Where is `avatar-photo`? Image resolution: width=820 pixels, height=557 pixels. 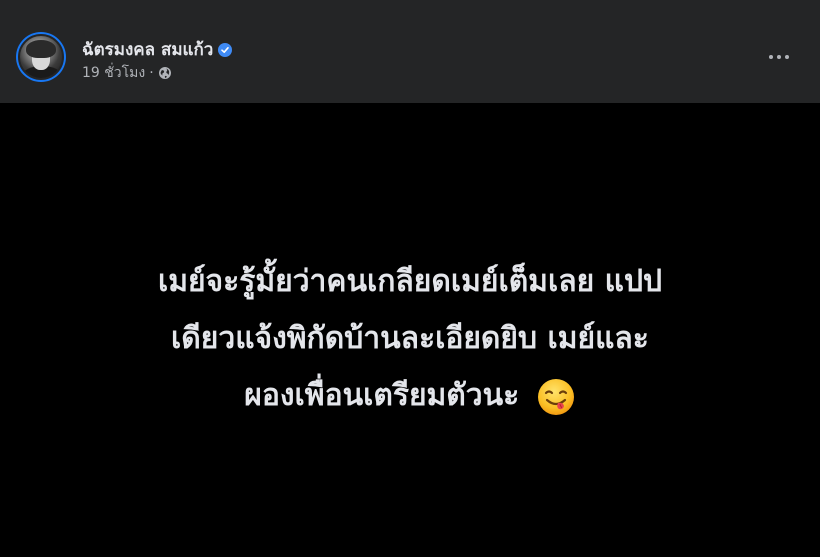 avatar-photo is located at coordinates (41, 57).